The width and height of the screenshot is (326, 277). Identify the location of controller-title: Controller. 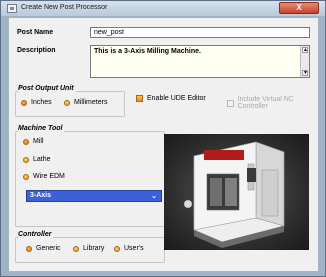
(36, 234).